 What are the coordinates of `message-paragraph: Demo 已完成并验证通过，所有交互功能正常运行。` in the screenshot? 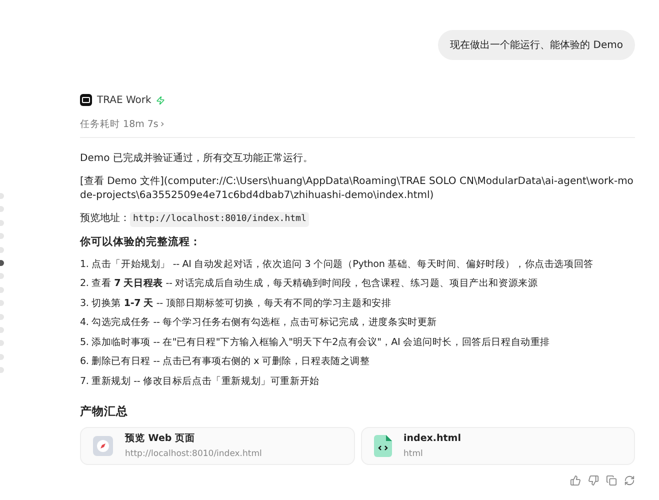 It's located at (197, 159).